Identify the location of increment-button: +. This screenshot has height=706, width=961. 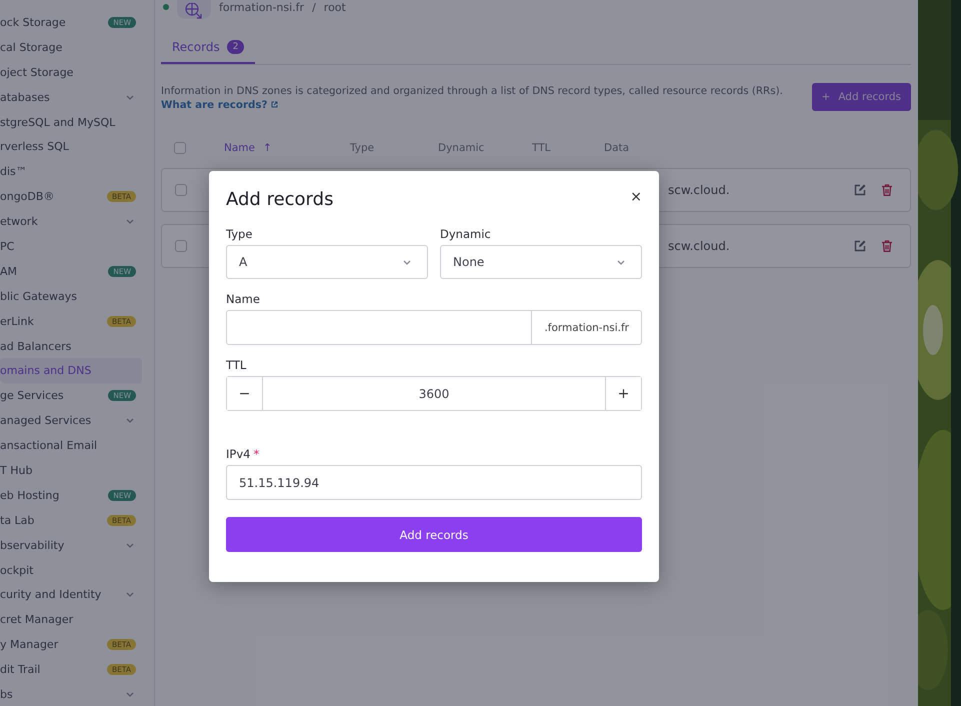
(623, 393).